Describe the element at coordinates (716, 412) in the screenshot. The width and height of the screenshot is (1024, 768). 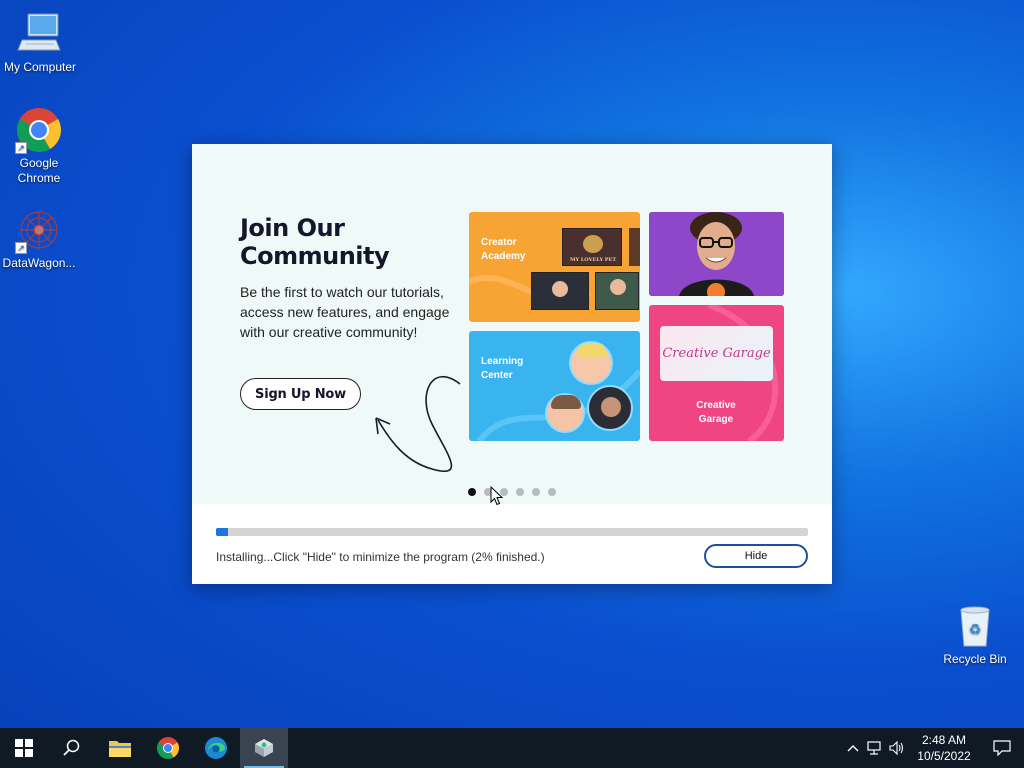
I see `tile-label: Creative Garage` at that location.